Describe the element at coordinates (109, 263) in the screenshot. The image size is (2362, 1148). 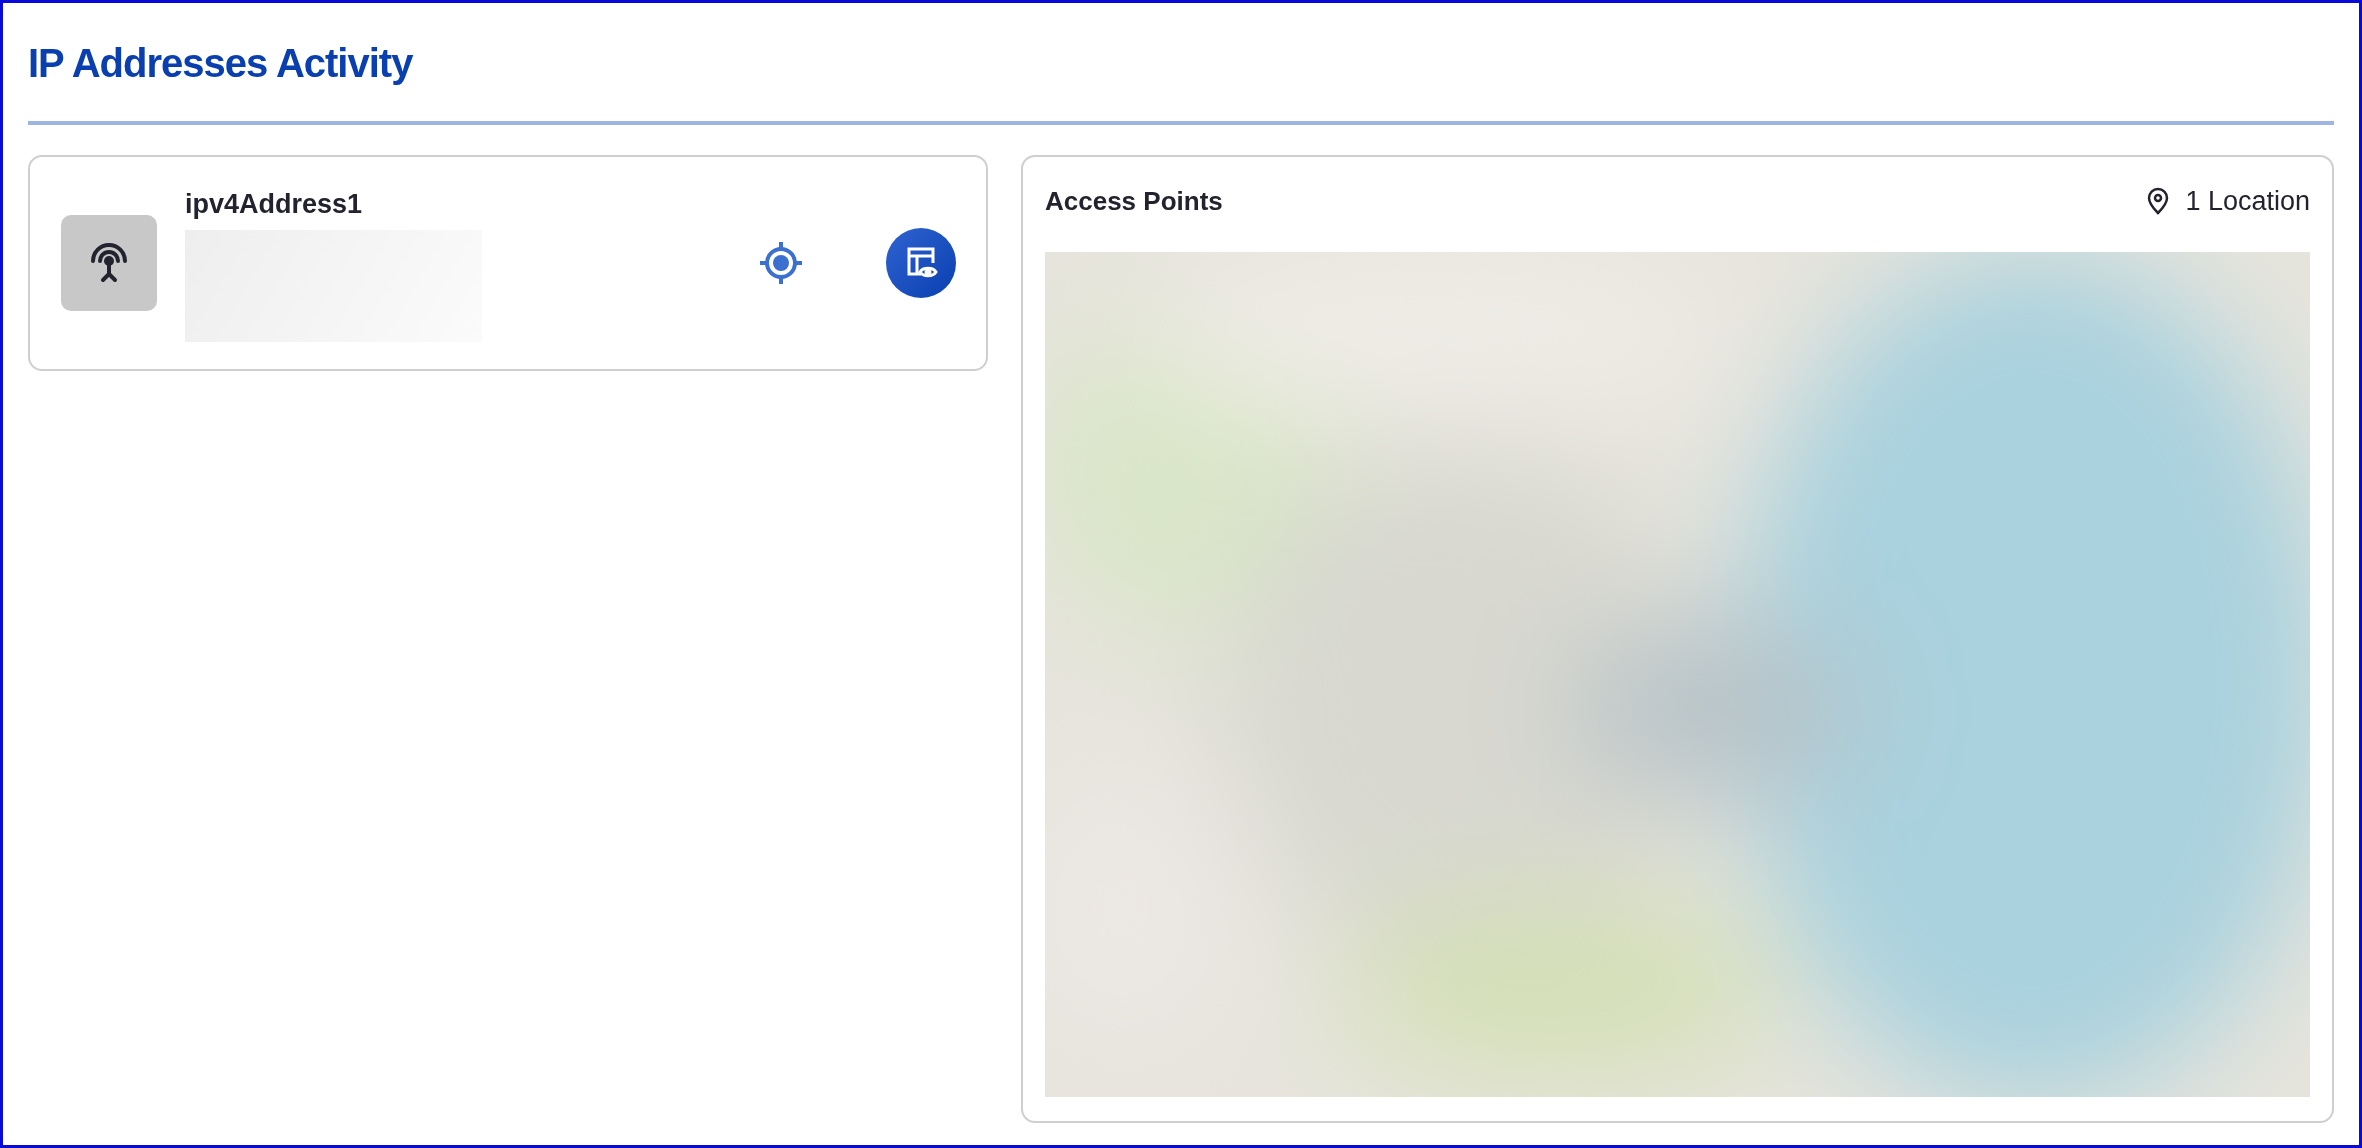
I see `antenna-icon` at that location.